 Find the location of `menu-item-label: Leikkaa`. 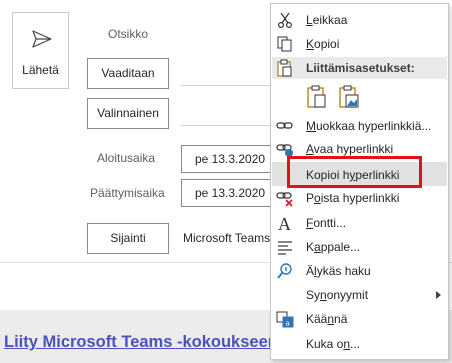

menu-item-label: Leikkaa is located at coordinates (327, 20).